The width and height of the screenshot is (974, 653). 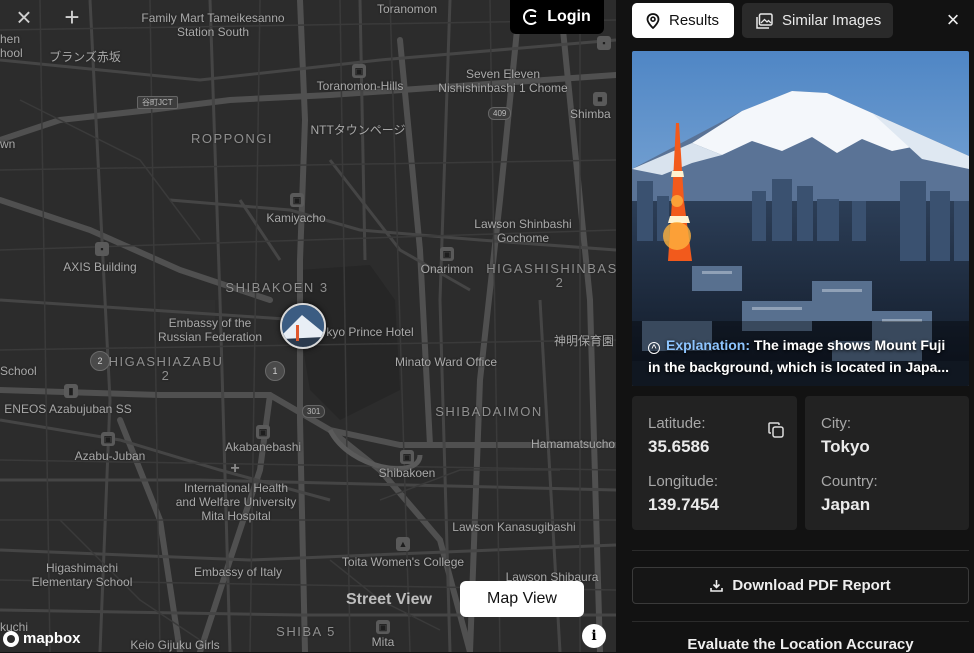 I want to click on shop-icon: ▪, so click(x=102, y=249).